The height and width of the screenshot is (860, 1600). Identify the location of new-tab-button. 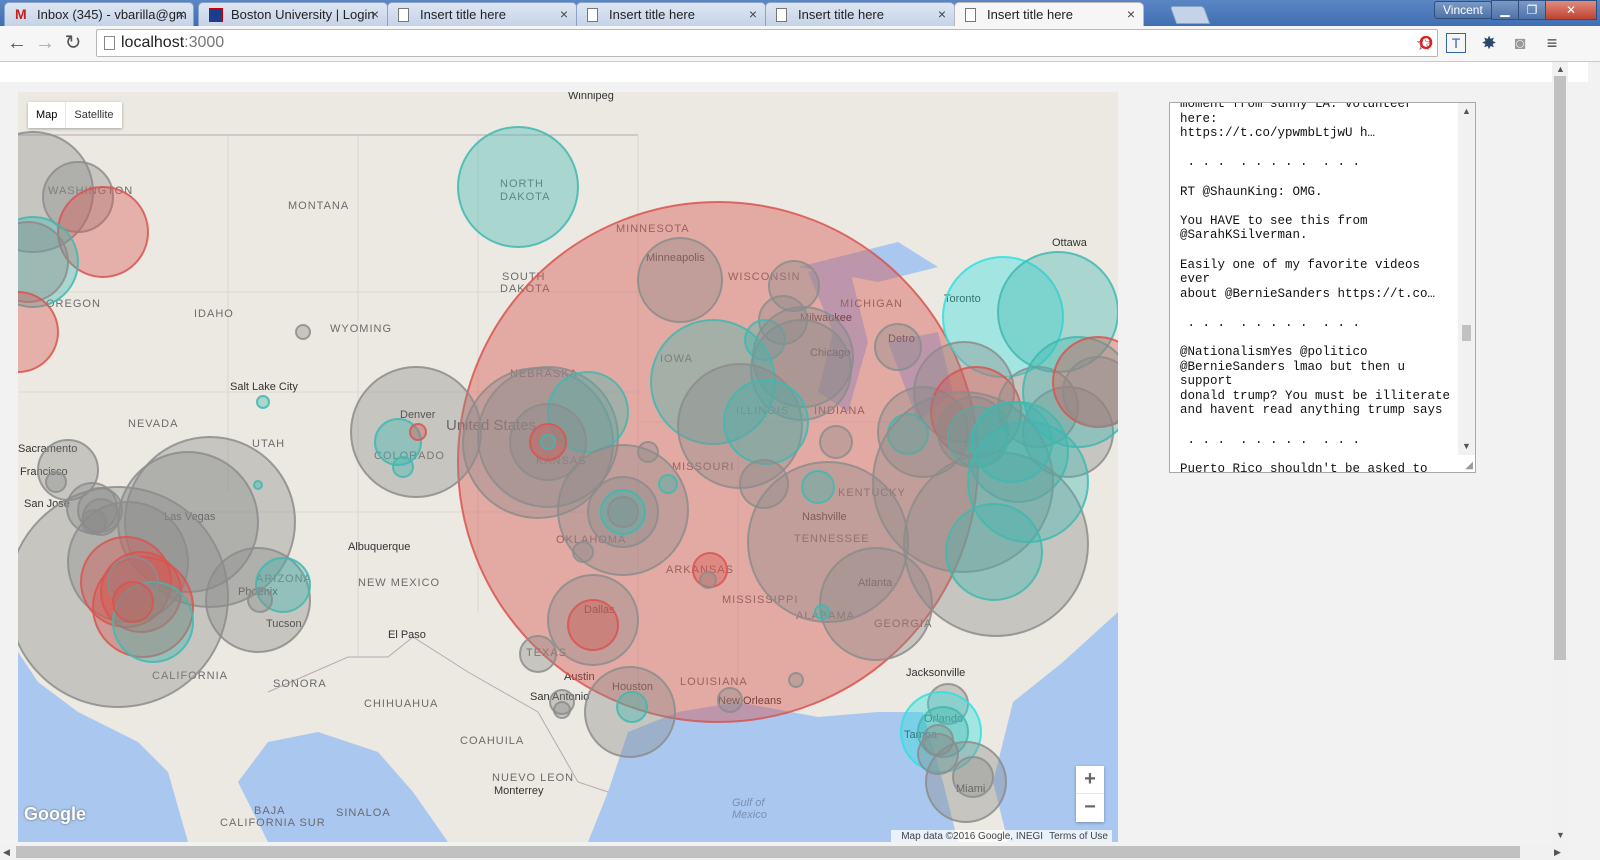
(1190, 15).